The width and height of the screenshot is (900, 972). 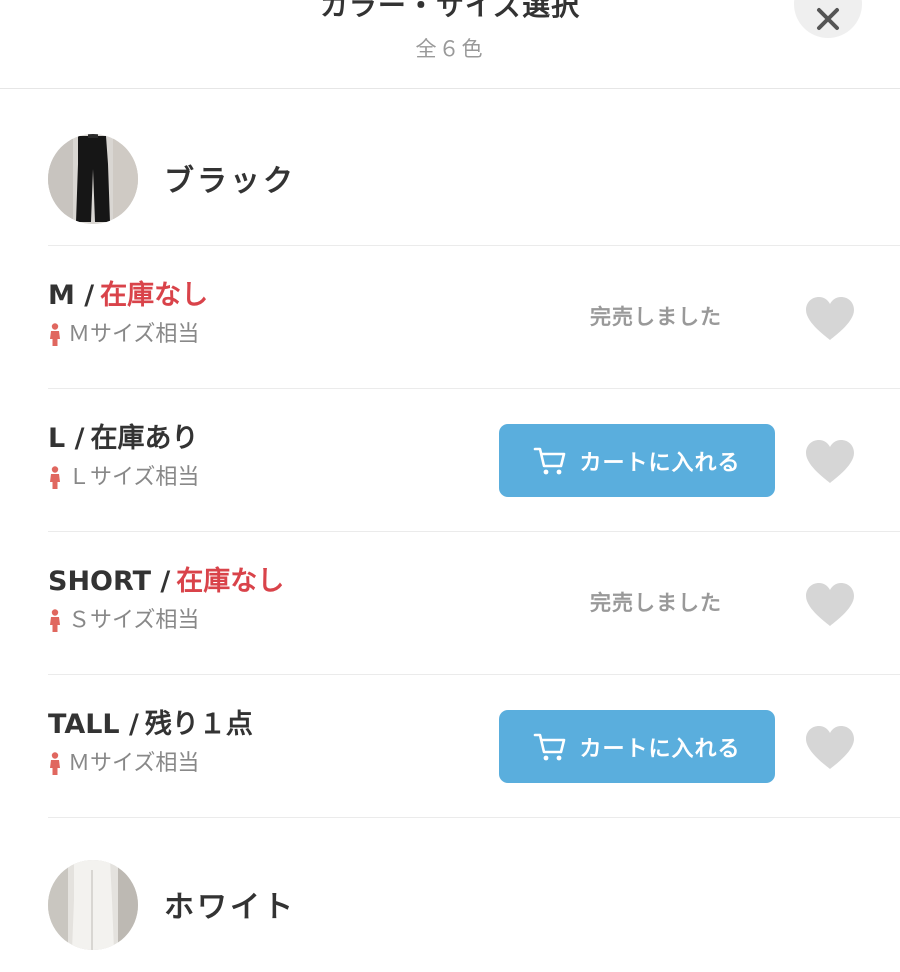 I want to click on size-label: L /, so click(x=66, y=438).